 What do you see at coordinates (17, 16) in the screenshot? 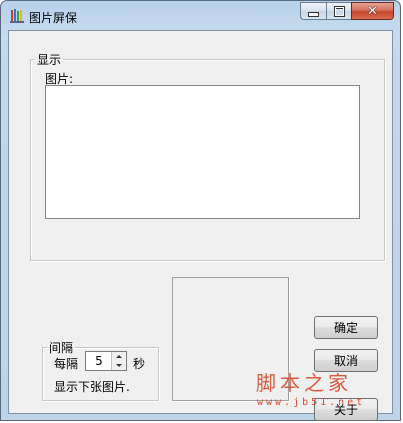
I see `screensaver-pencils-icon` at bounding box center [17, 16].